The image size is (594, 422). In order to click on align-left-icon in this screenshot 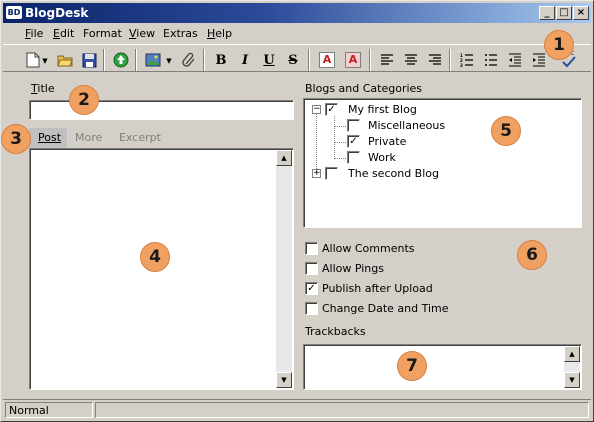, I will do `click(387, 59)`.